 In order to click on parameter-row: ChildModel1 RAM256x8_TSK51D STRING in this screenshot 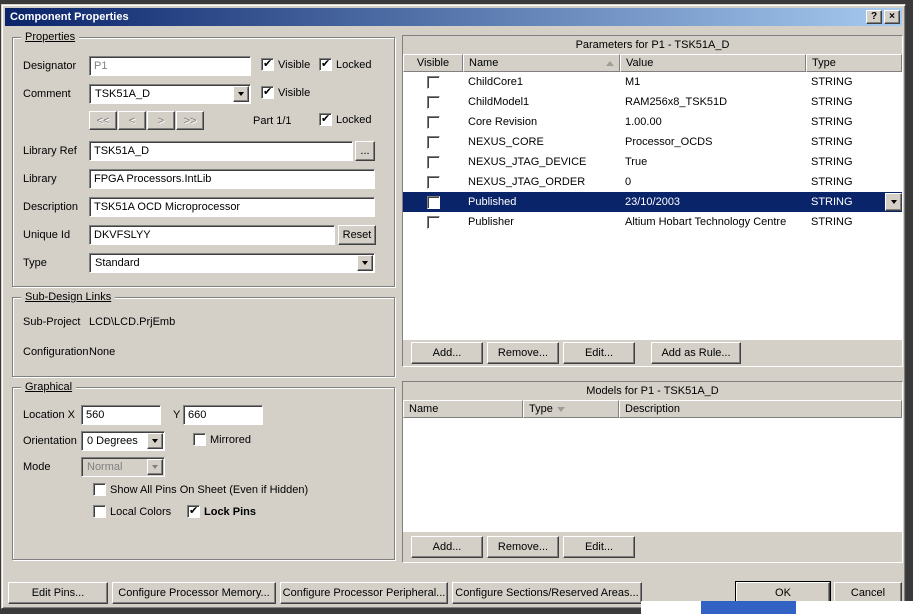, I will do `click(652, 102)`.